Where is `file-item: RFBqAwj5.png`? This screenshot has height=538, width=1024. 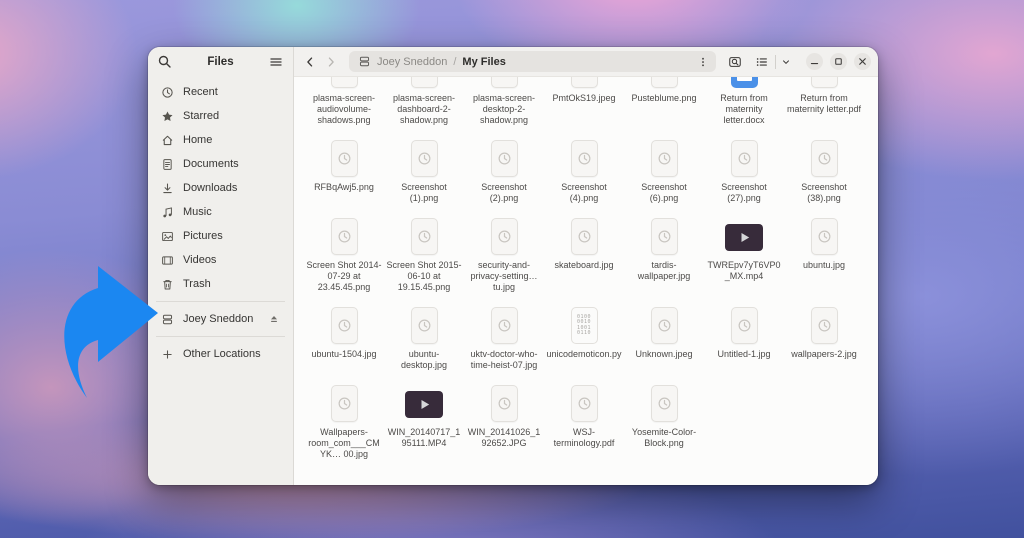 file-item: RFBqAwj5.png is located at coordinates (344, 176).